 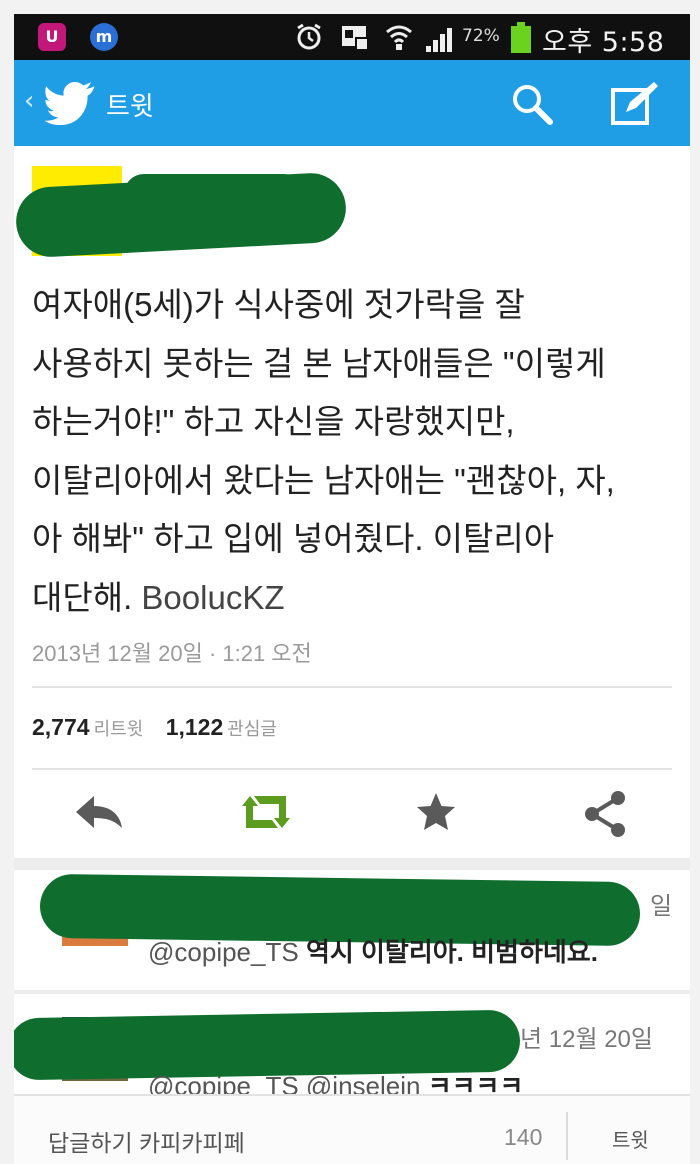 What do you see at coordinates (172, 653) in the screenshot?
I see `tweet-timestamp: 2013년 12월 20일 · 1:21 오전` at bounding box center [172, 653].